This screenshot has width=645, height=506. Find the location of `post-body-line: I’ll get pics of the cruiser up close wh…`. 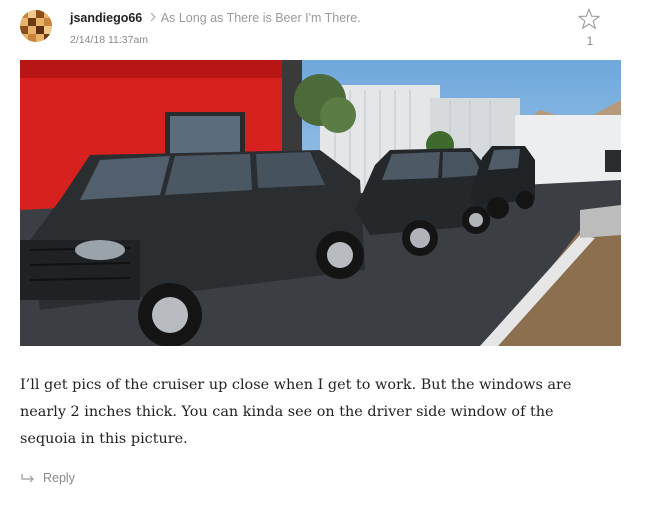

post-body-line: I’ll get pics of the cruiser up close wh… is located at coordinates (296, 385).